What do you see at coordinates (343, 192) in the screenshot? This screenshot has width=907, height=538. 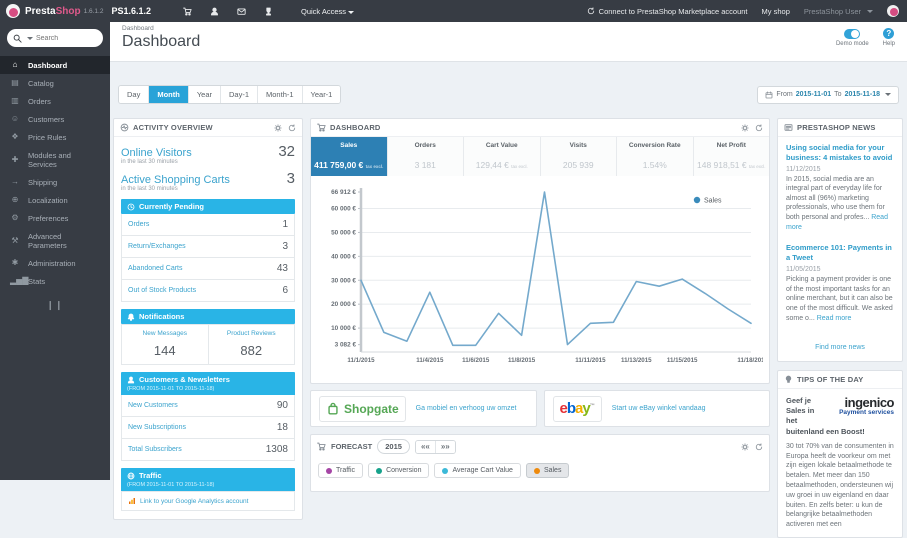 I see `svg-text: 66 912 €` at bounding box center [343, 192].